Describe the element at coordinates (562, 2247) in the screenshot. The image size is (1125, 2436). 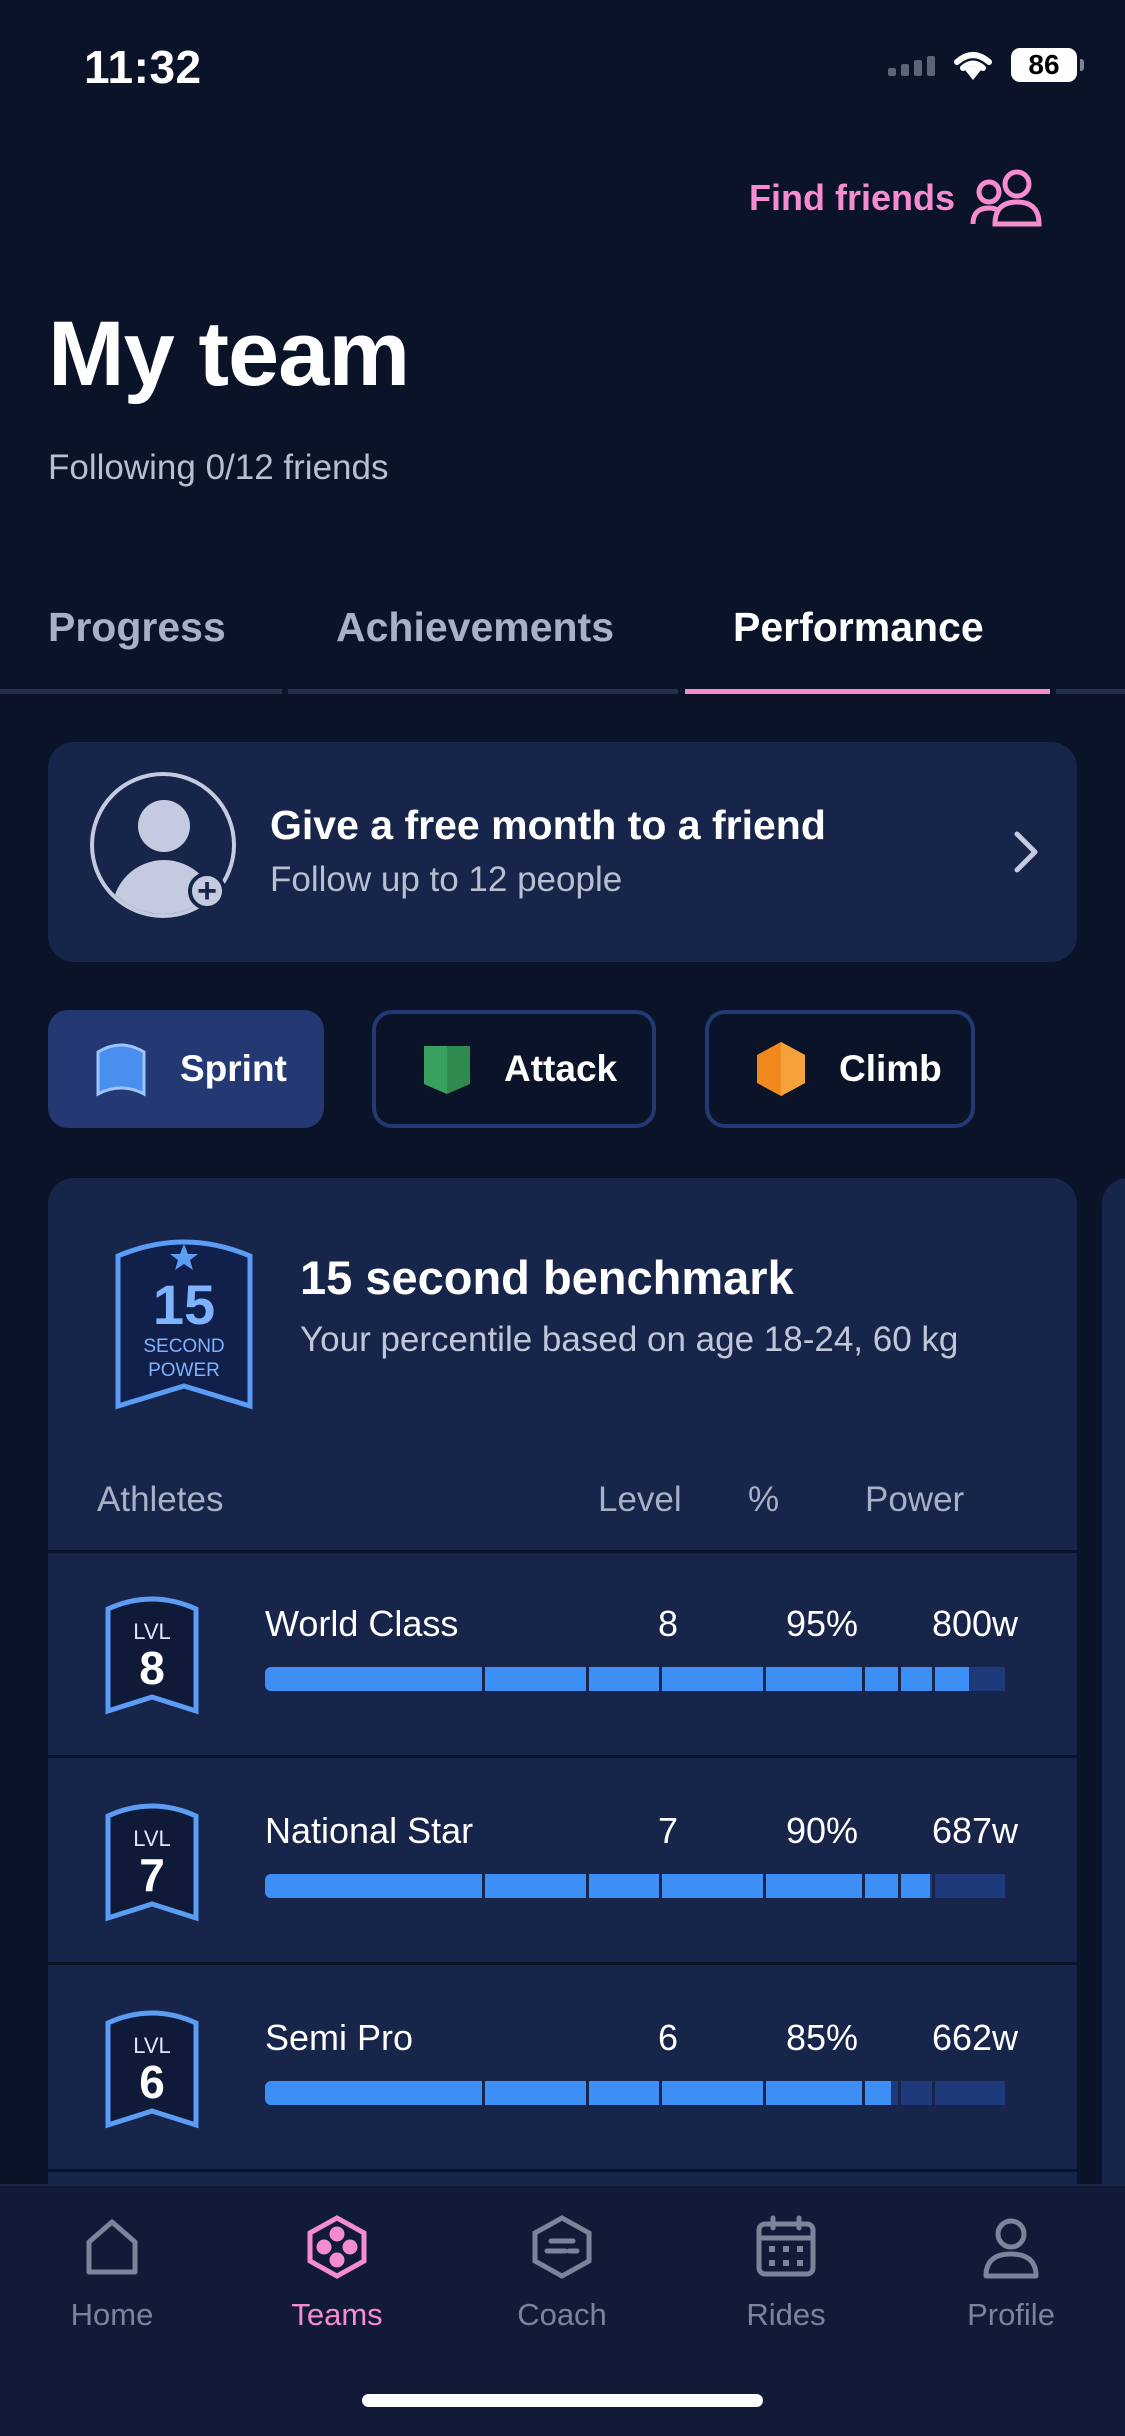
I see `coach-icon` at that location.